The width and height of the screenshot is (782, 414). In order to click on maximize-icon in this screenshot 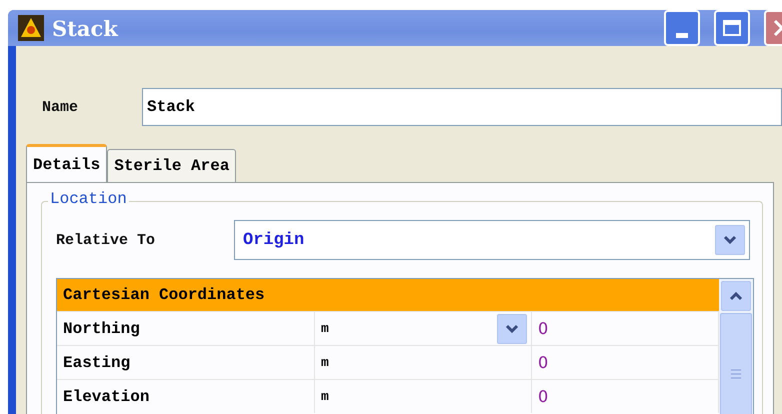, I will do `click(732, 28)`.